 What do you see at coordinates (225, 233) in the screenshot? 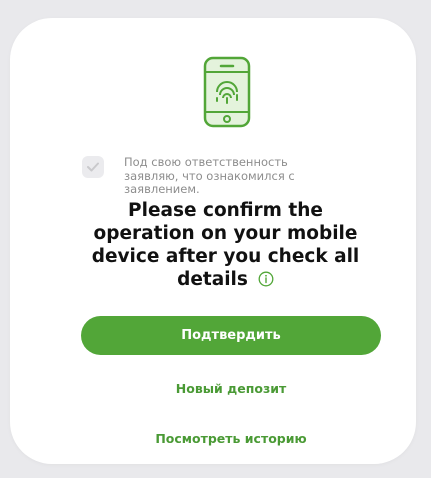
I see `confirm-instruction-line: operation on your mobile` at bounding box center [225, 233].